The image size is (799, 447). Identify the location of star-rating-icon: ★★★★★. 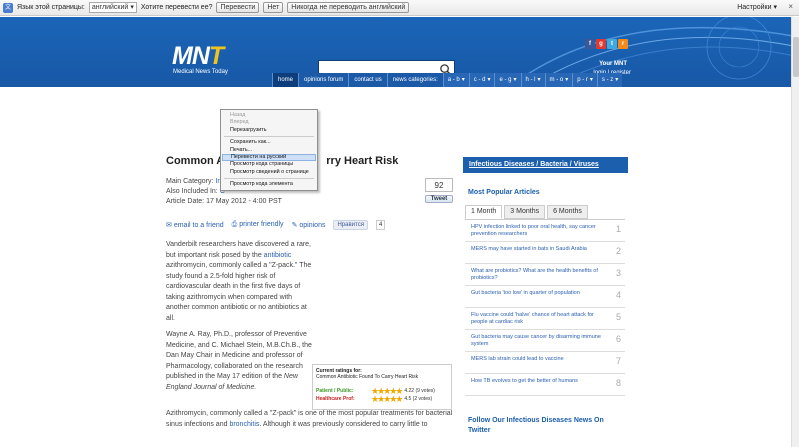
(387, 399).